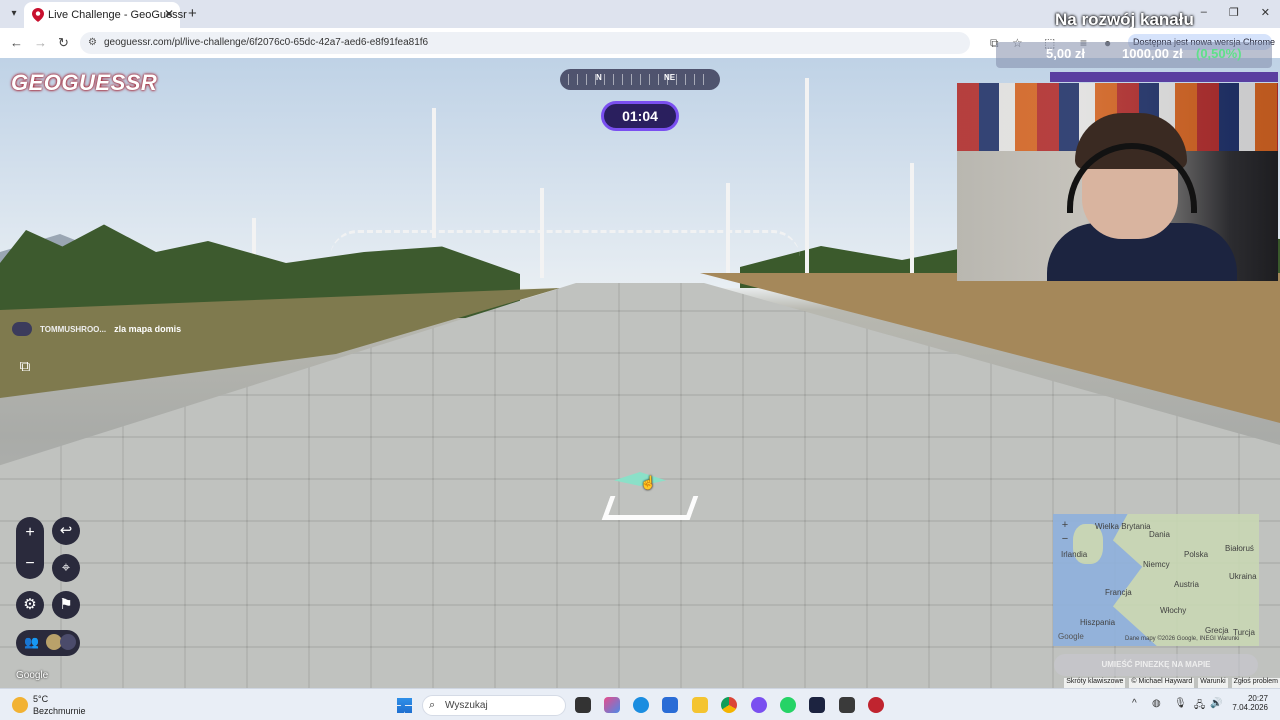 This screenshot has height=720, width=1280. I want to click on friend-avatar, so click(68, 642).